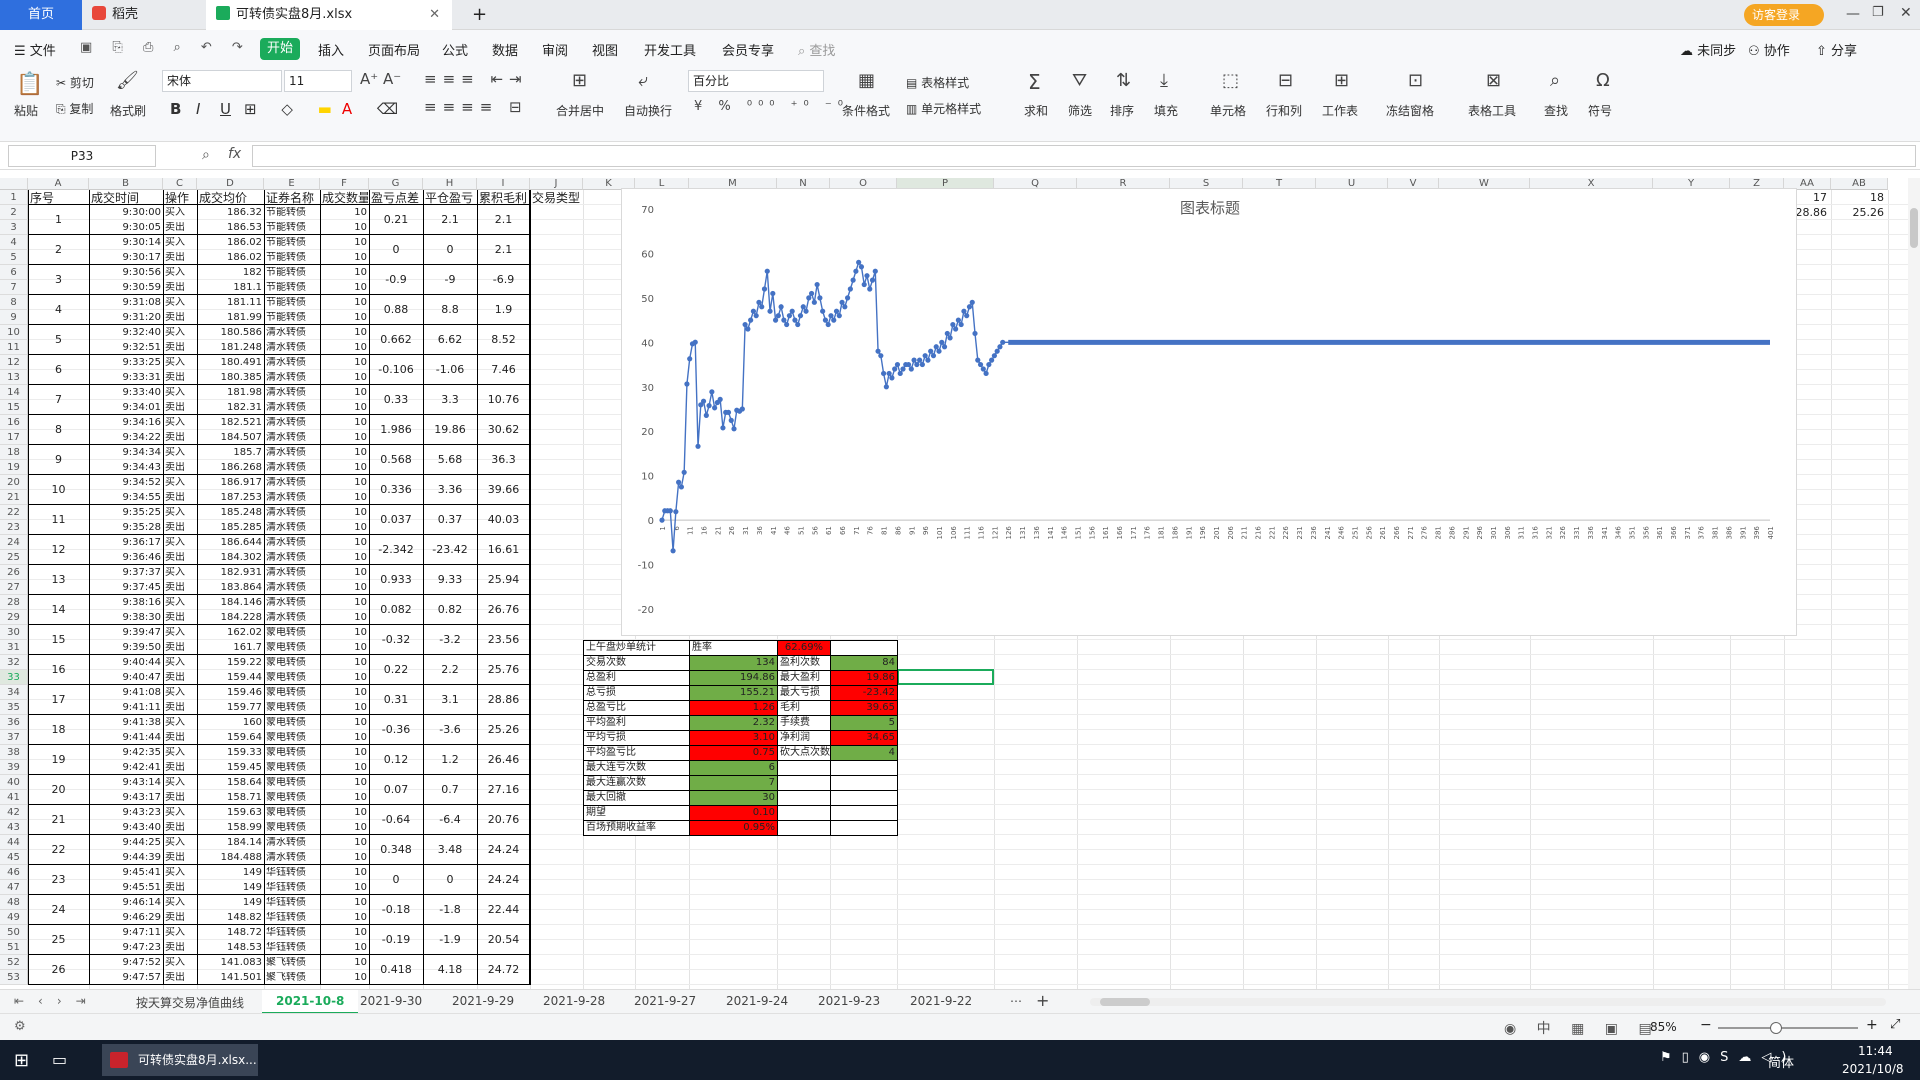 This screenshot has width=1920, height=1080. What do you see at coordinates (14, 512) in the screenshot?
I see `row-header: 22` at bounding box center [14, 512].